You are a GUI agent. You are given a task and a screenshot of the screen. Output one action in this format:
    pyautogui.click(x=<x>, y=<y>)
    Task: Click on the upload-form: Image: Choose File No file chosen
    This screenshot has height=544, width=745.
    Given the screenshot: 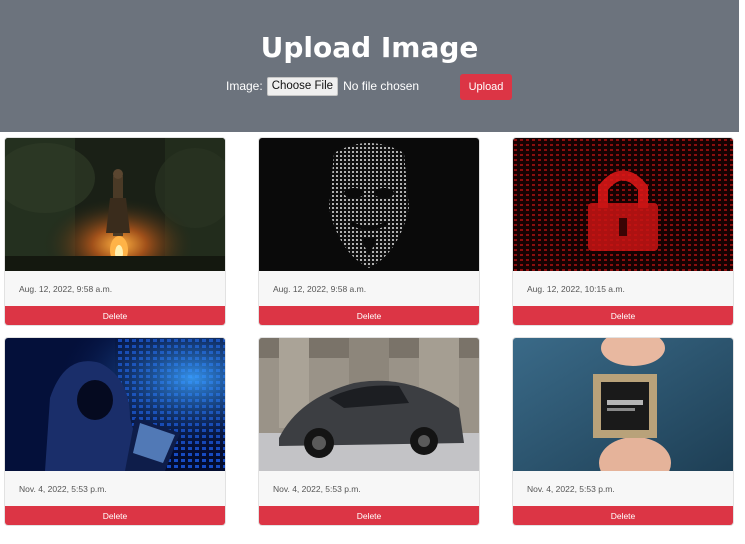 What is the action you would take?
    pyautogui.click(x=322, y=86)
    